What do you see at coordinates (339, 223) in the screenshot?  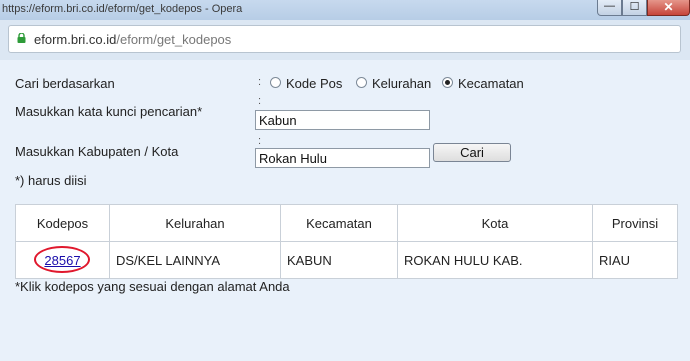 I see `header-kecamatan: Kecamatan` at bounding box center [339, 223].